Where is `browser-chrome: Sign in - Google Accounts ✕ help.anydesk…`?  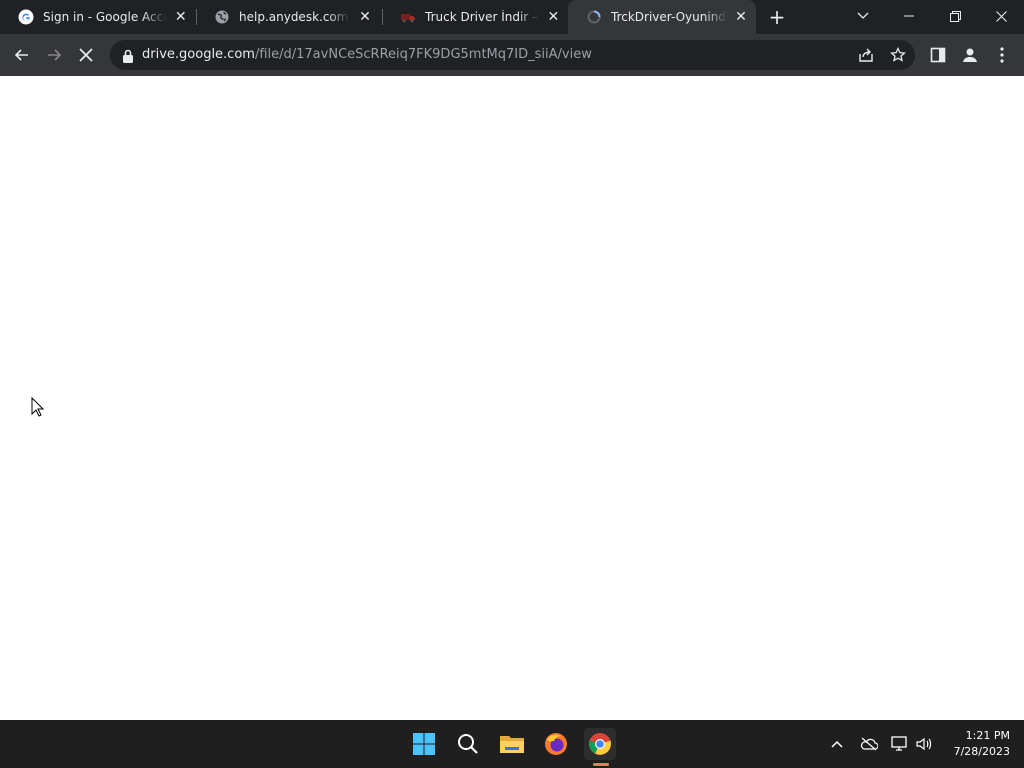
browser-chrome: Sign in - Google Accounts ✕ help.anydesk… is located at coordinates (512, 38).